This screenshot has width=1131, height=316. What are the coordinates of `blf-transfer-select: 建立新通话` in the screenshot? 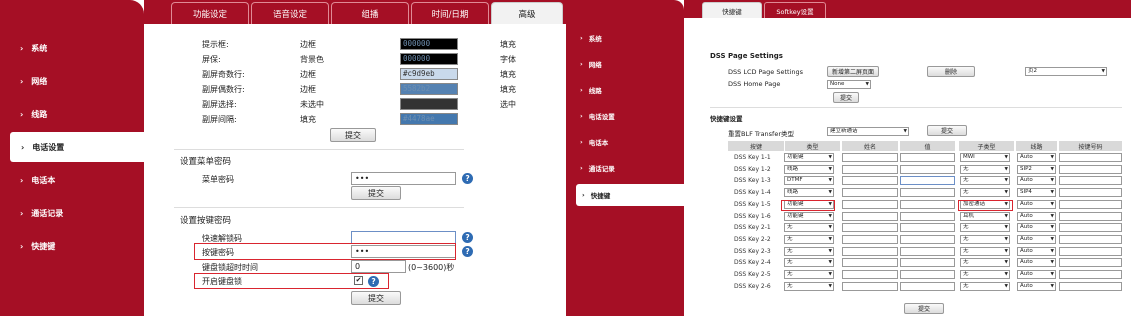 It's located at (868, 131).